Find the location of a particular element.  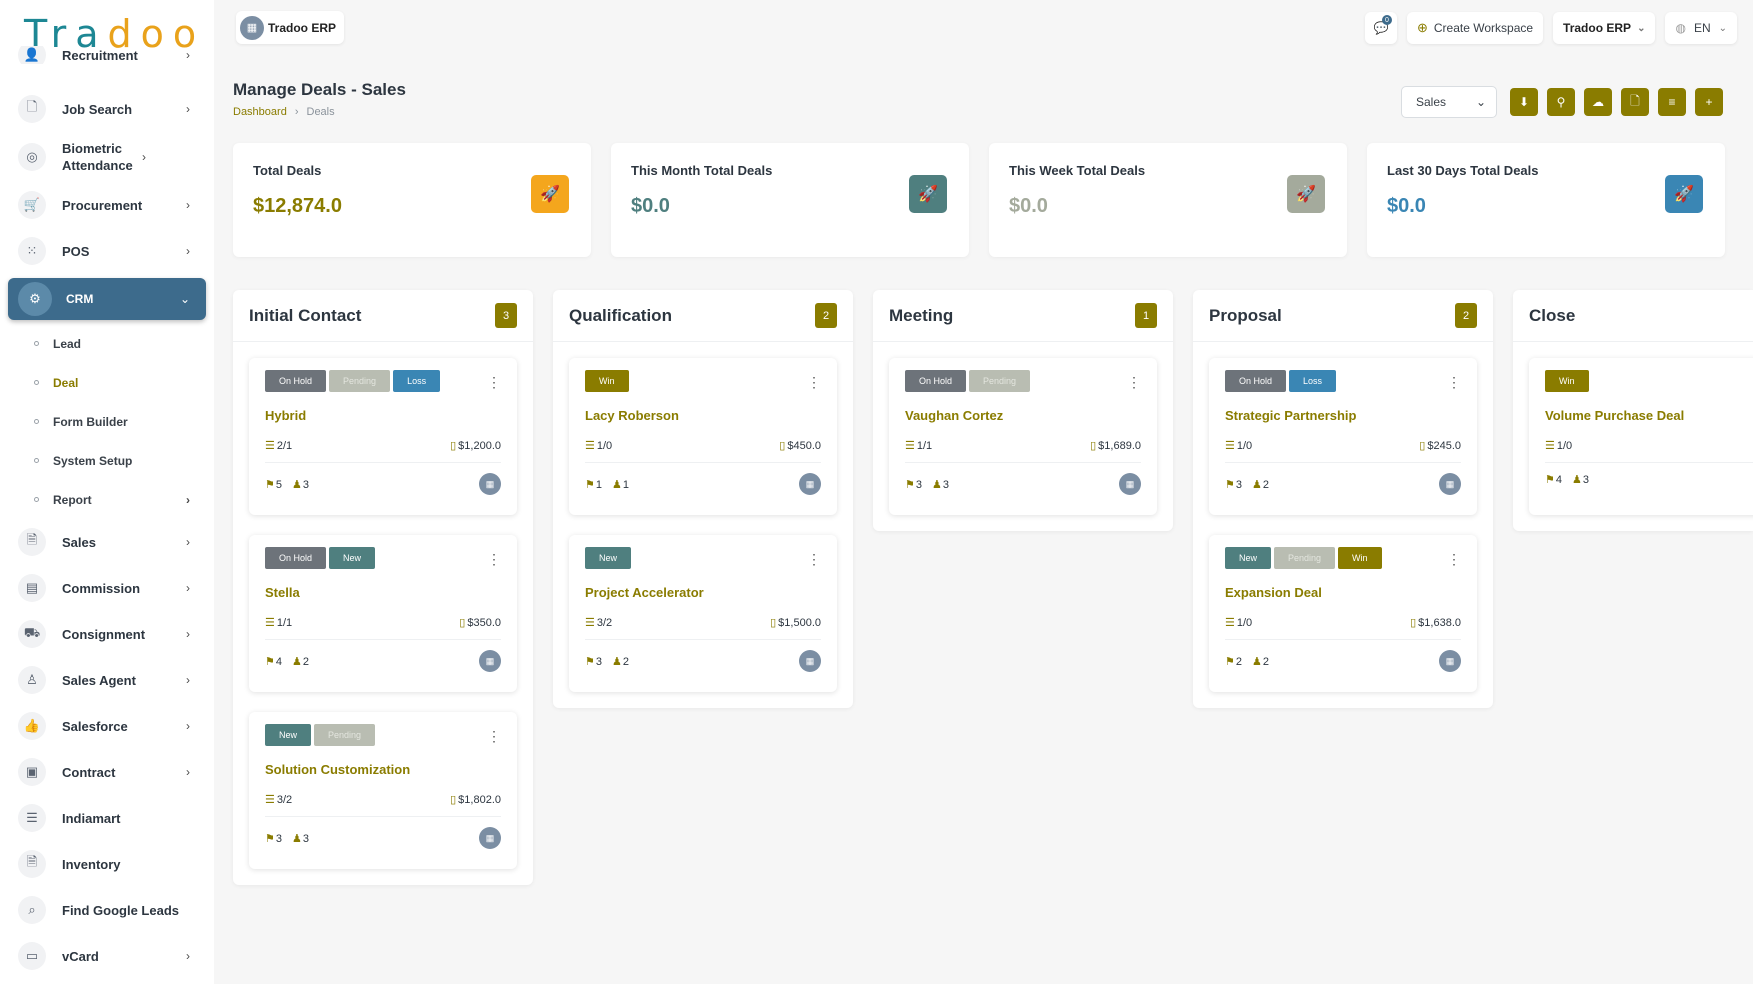

chevron-down-icon: ⌄ is located at coordinates (184, 299).